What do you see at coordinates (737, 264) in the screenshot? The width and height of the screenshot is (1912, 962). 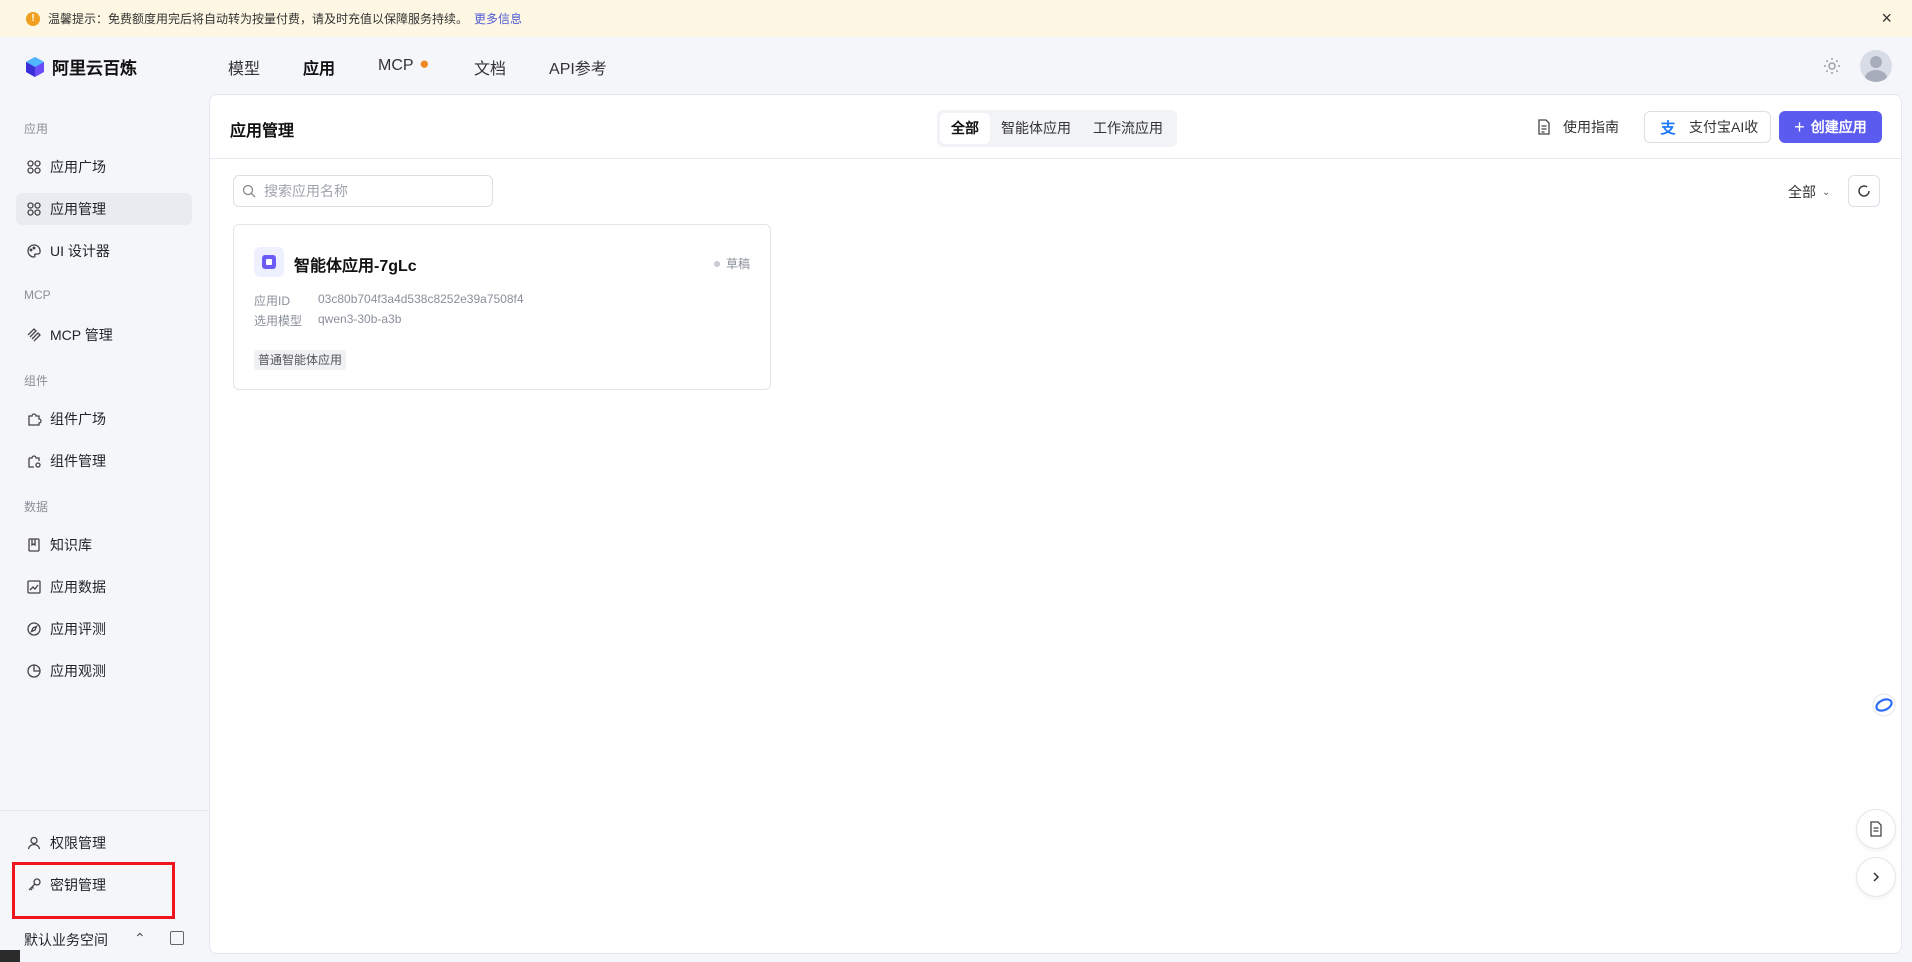 I see `status-text: 草稿` at bounding box center [737, 264].